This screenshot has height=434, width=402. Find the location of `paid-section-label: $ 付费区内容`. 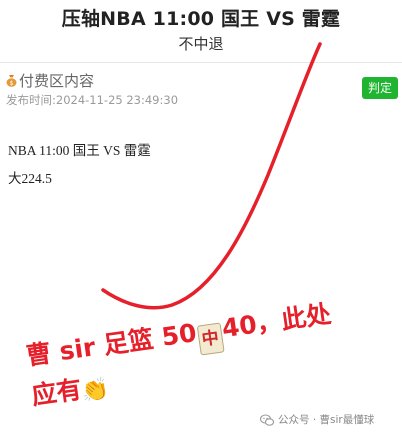

paid-section-label: $ 付费区内容 is located at coordinates (50, 80).